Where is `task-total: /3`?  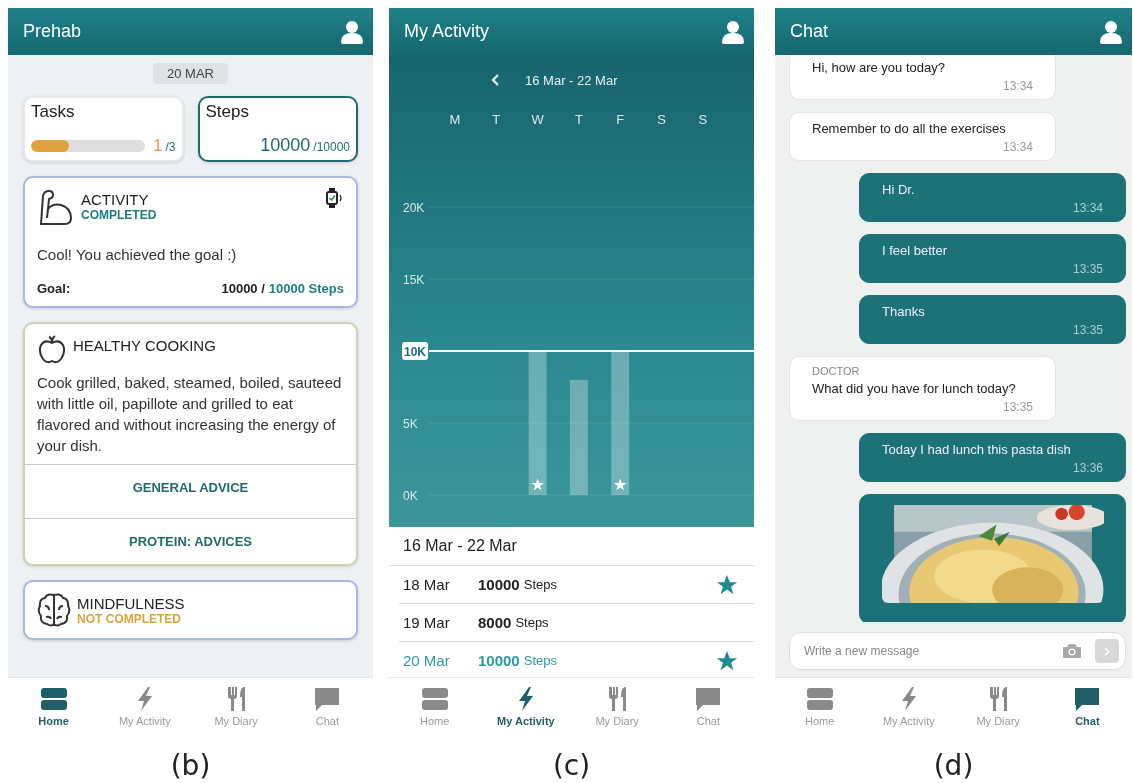
task-total: /3 is located at coordinates (170, 147).